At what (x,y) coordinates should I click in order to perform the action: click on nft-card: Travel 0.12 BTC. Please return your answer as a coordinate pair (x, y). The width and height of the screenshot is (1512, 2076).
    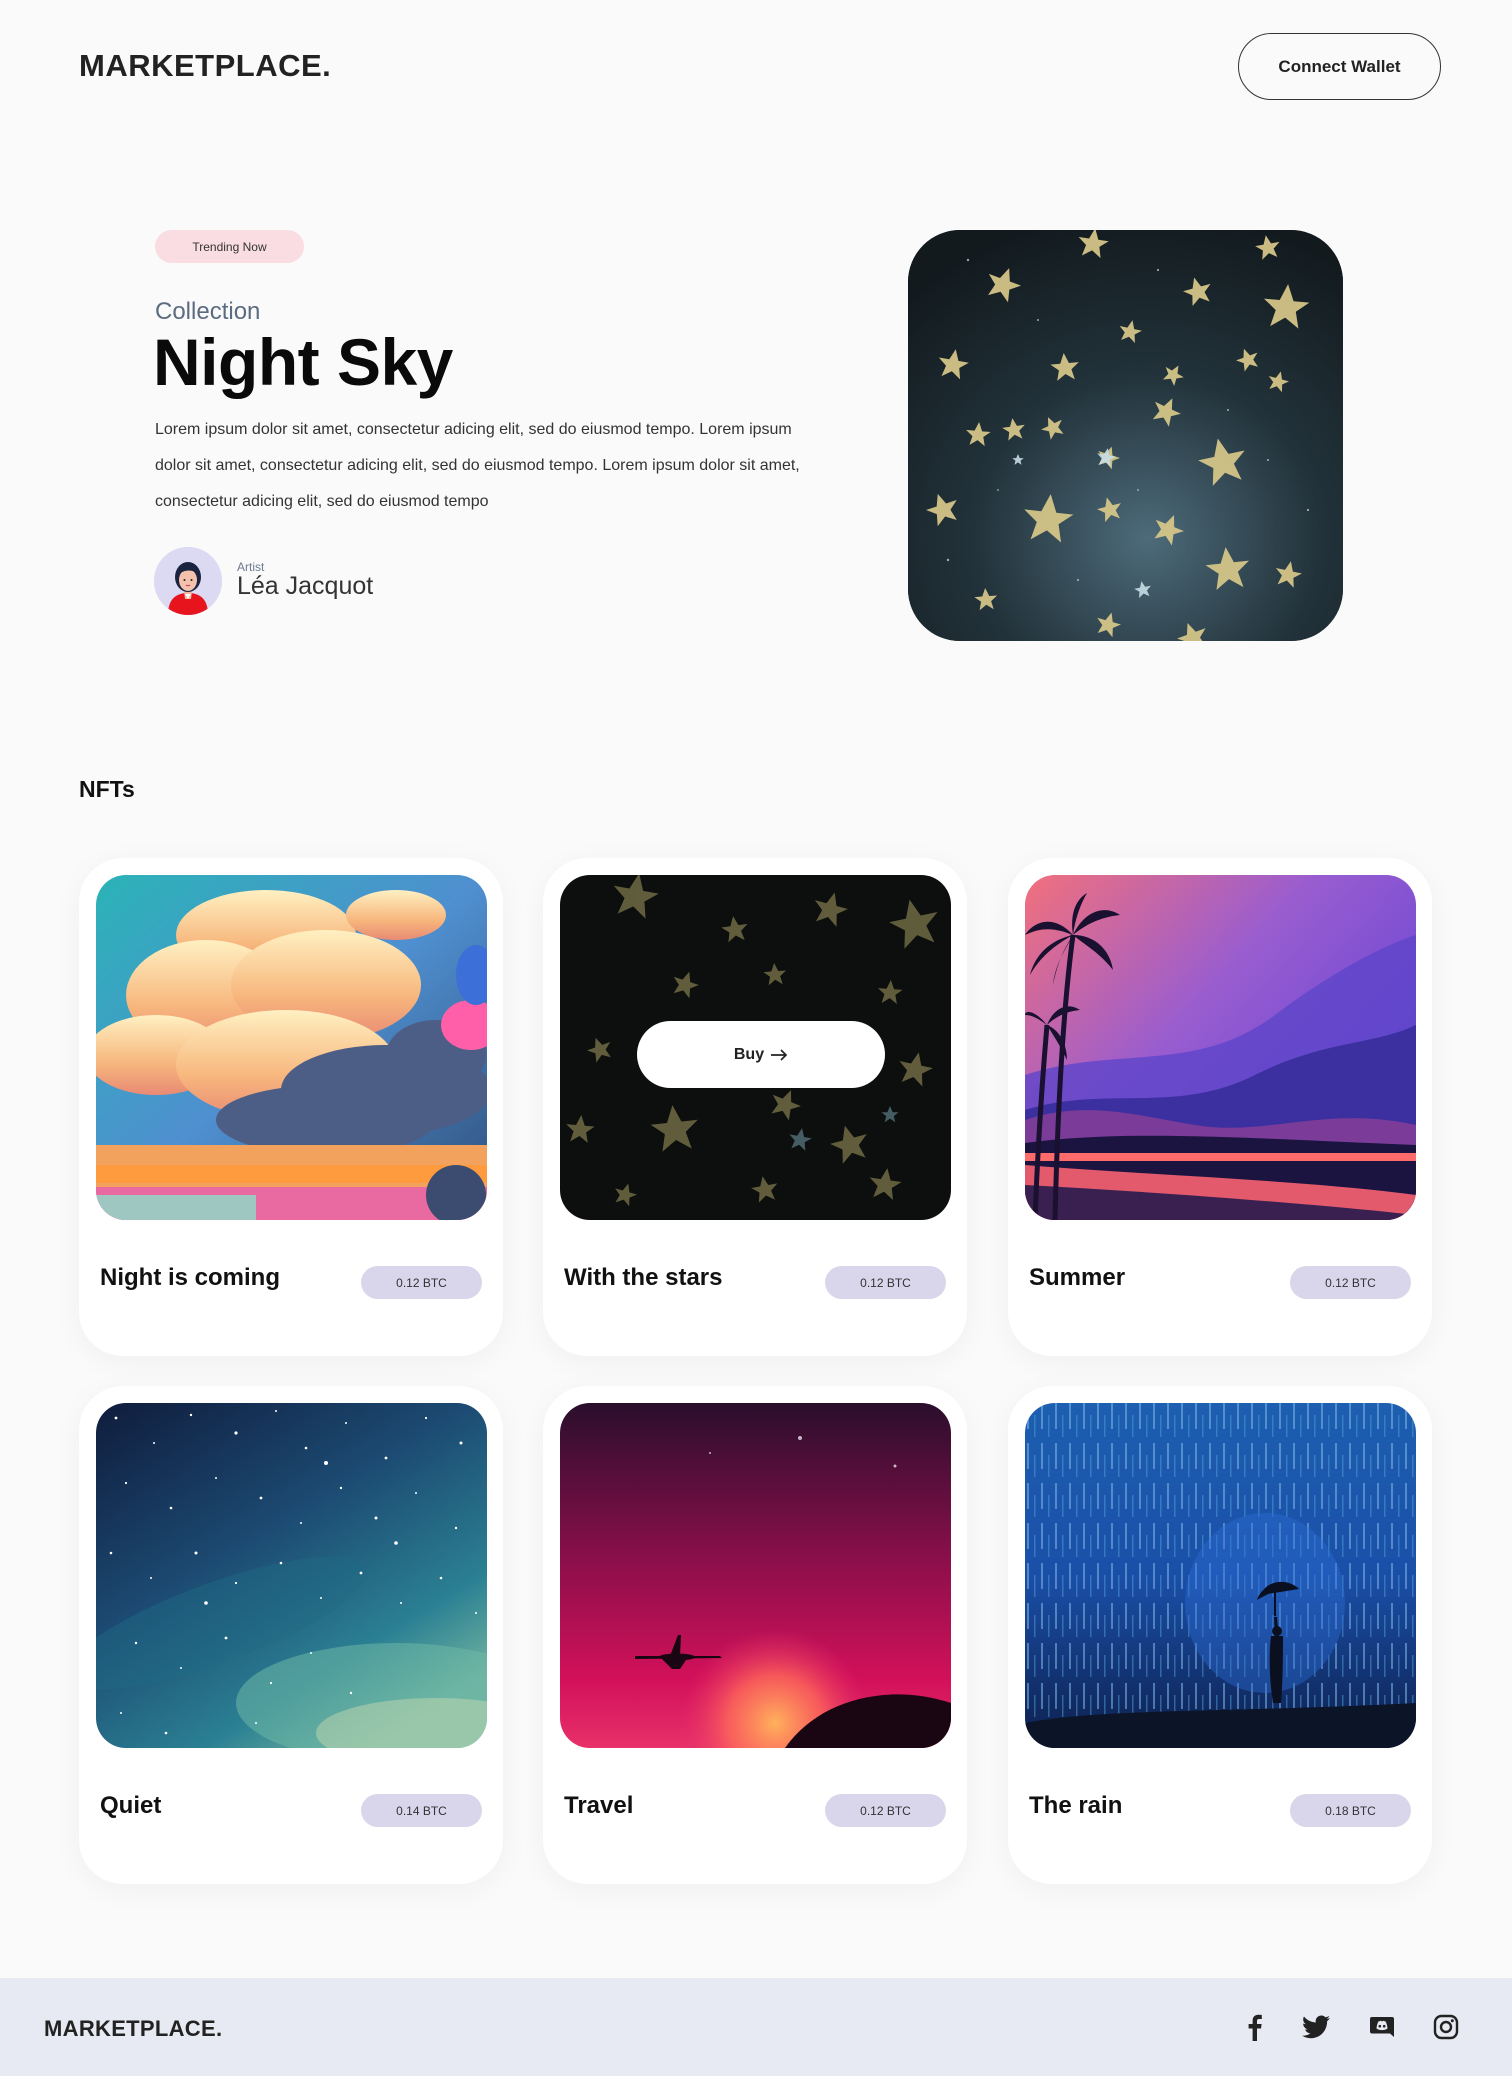
    Looking at the image, I should click on (755, 1635).